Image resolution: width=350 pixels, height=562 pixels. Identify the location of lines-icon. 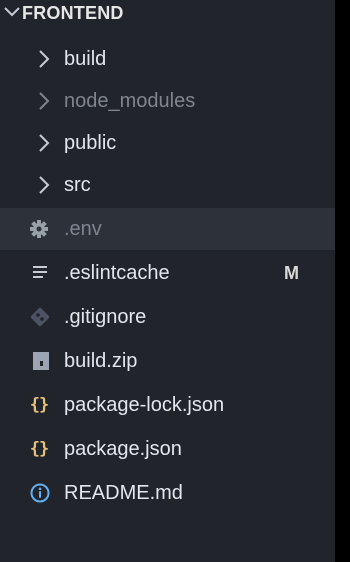
(40, 272).